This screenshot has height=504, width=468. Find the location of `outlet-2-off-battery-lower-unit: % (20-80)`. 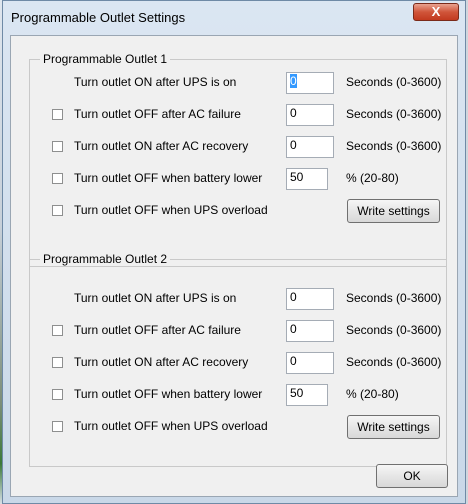

outlet-2-off-battery-lower-unit: % (20-80) is located at coordinates (372, 394).